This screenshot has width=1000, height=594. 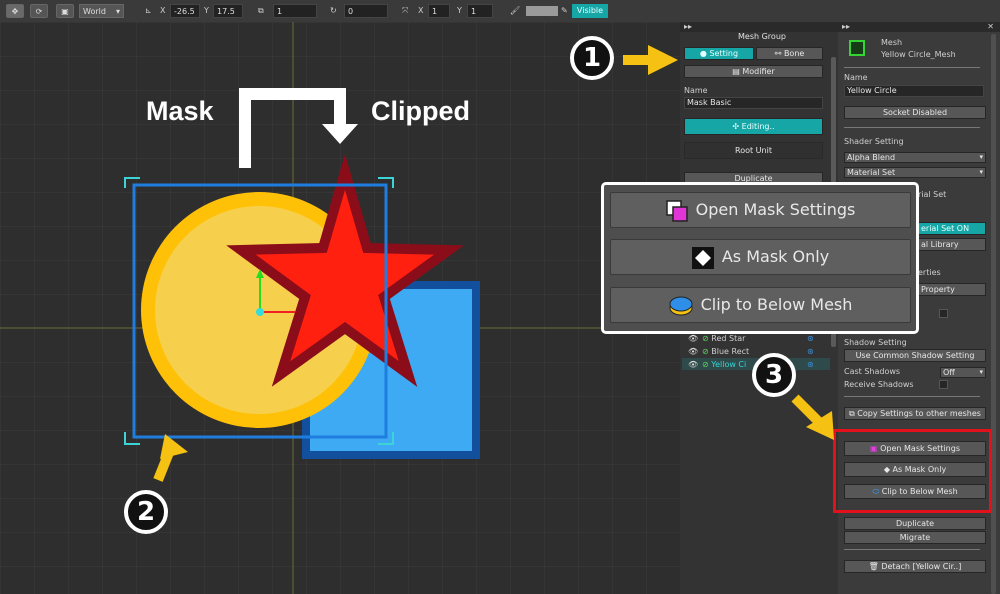 I want to click on callout-2: 2, so click(x=146, y=512).